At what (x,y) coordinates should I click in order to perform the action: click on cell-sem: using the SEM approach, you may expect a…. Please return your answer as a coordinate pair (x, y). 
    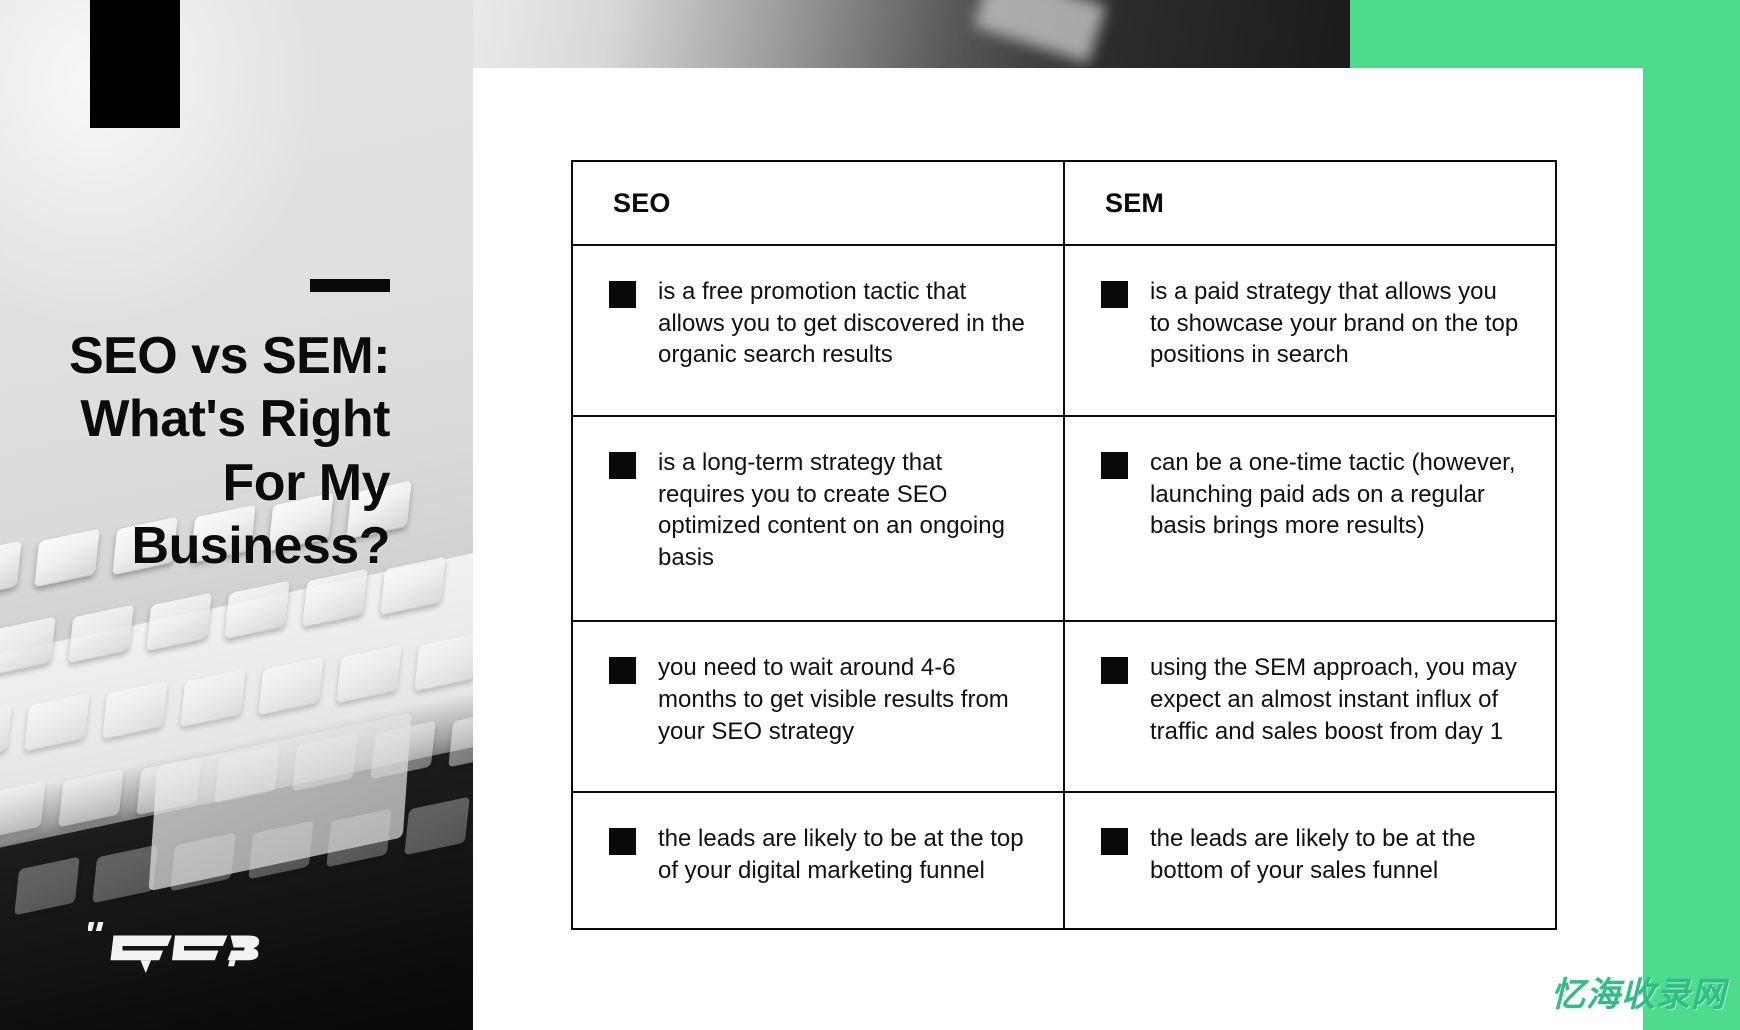
    Looking at the image, I should click on (1310, 707).